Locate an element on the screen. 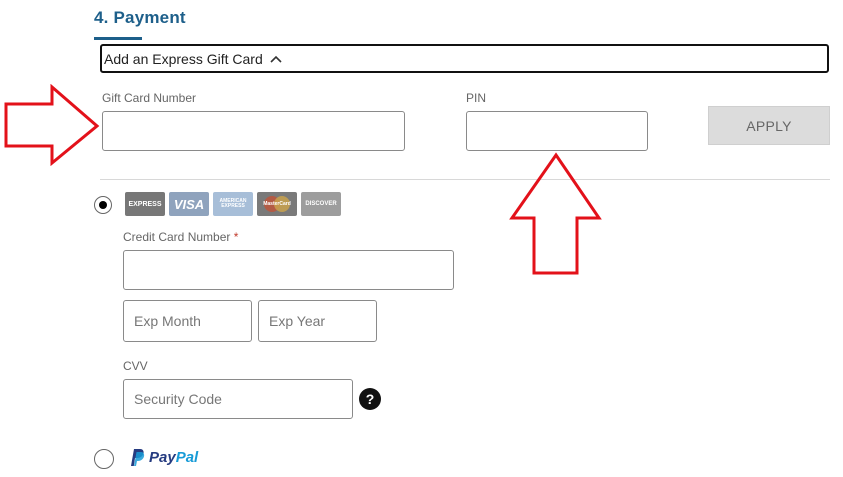 This screenshot has height=477, width=843. section-title-underline is located at coordinates (118, 38).